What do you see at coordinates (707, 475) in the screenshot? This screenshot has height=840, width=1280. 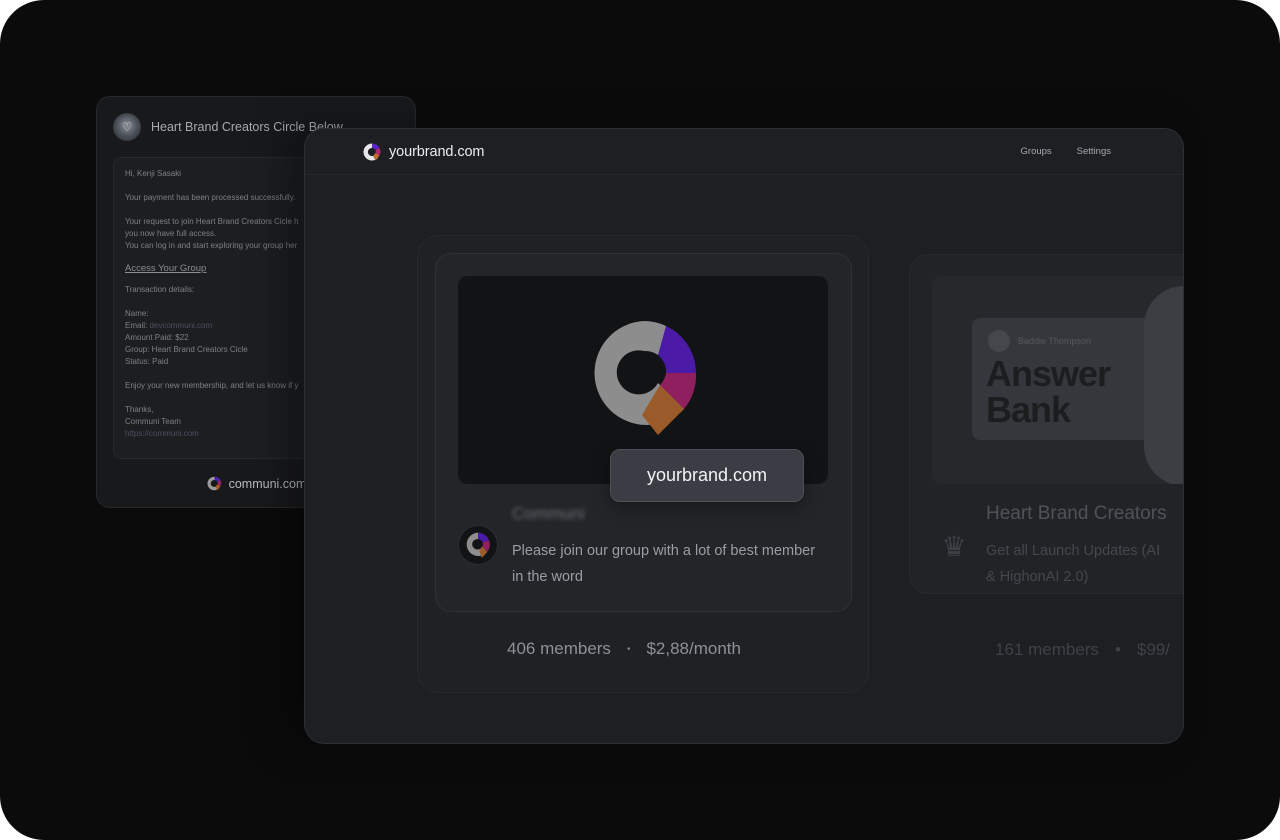 I see `brand-tooltip: yourbrand.com` at bounding box center [707, 475].